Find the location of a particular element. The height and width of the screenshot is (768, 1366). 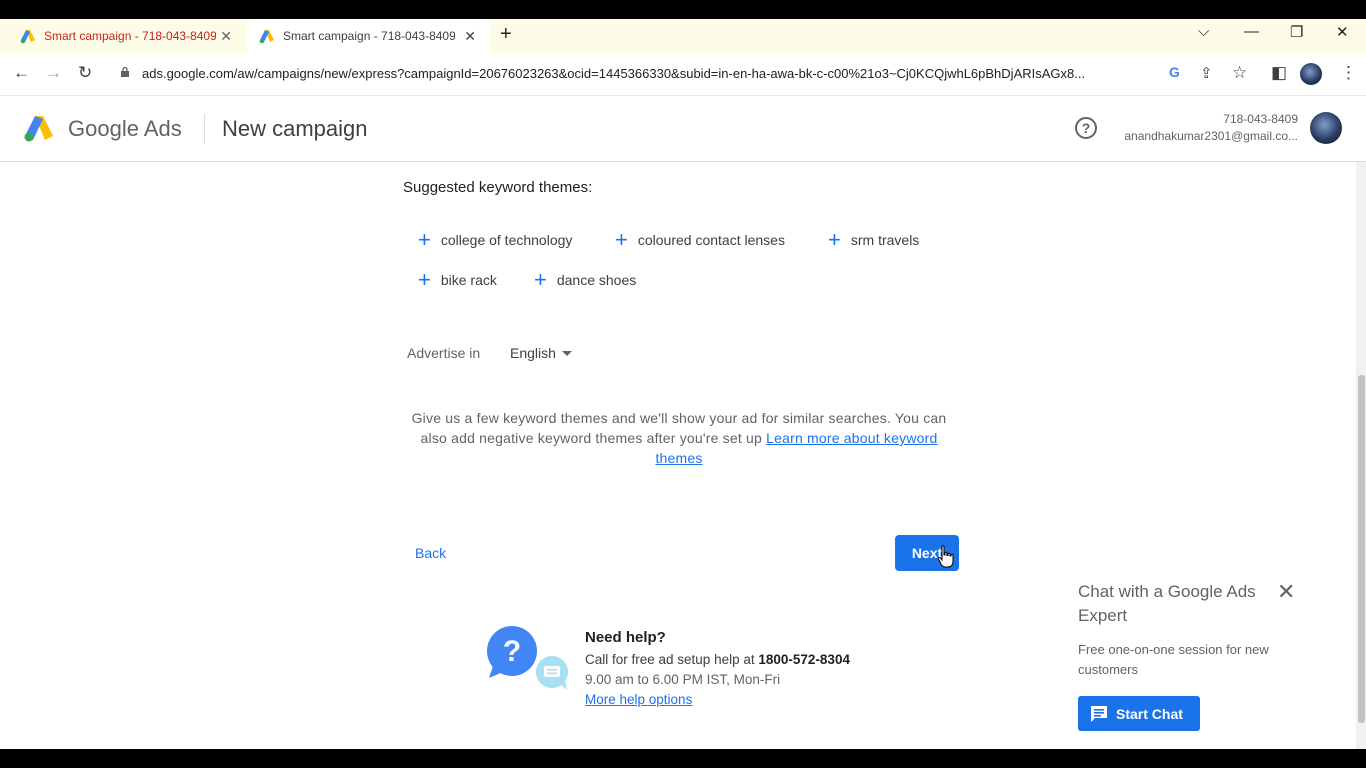

back-arrow-icon: ← is located at coordinates (21, 73).